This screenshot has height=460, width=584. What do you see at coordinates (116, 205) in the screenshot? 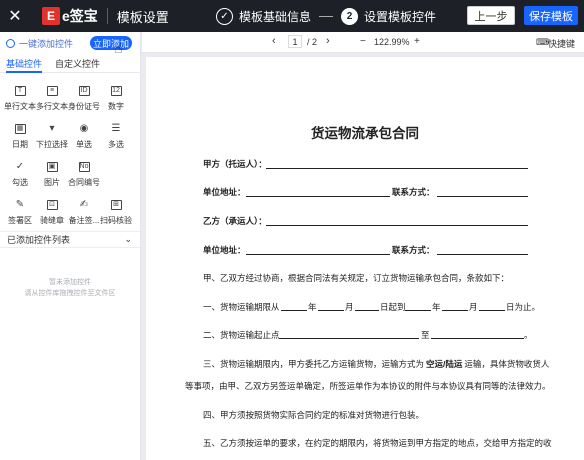
I see `control-icon: ⊞` at bounding box center [116, 205].